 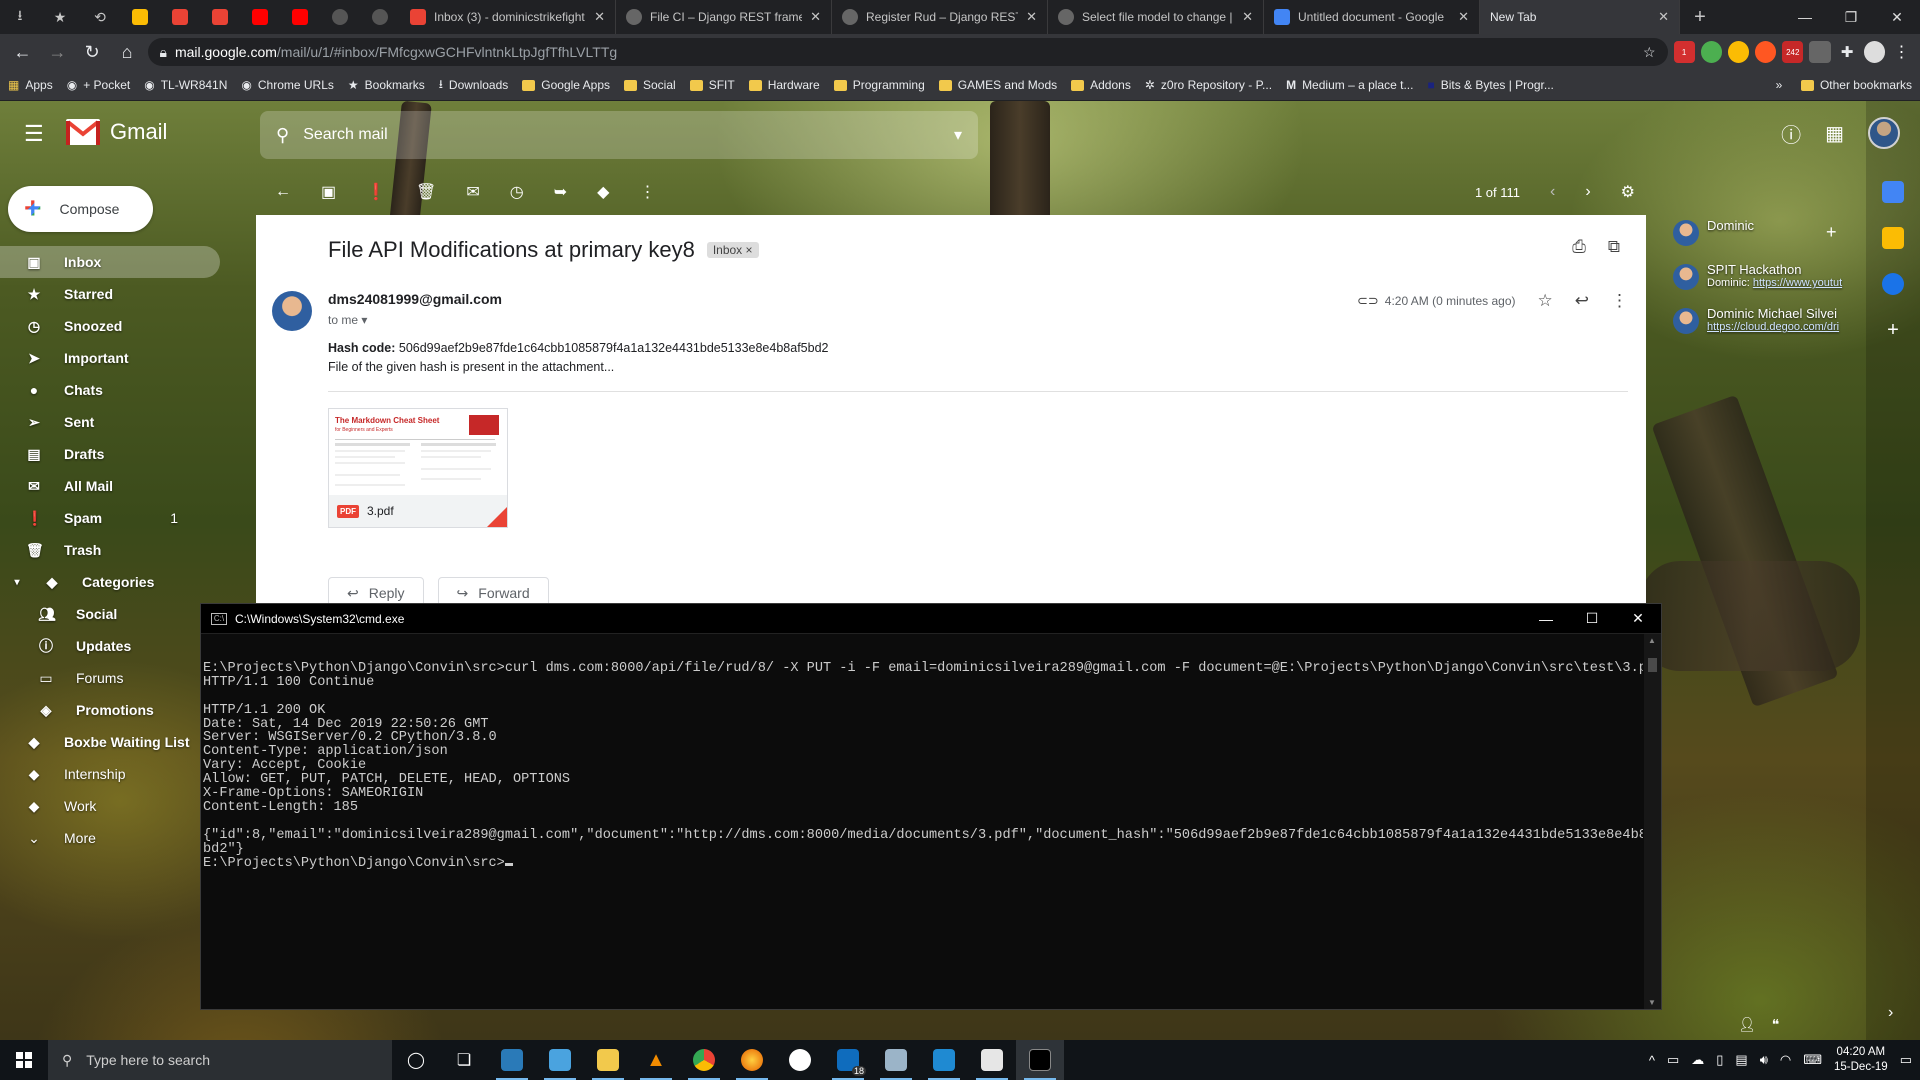 I want to click on sidebar-item-snoozed: ◷ Snoozed, so click(x=114, y=326).